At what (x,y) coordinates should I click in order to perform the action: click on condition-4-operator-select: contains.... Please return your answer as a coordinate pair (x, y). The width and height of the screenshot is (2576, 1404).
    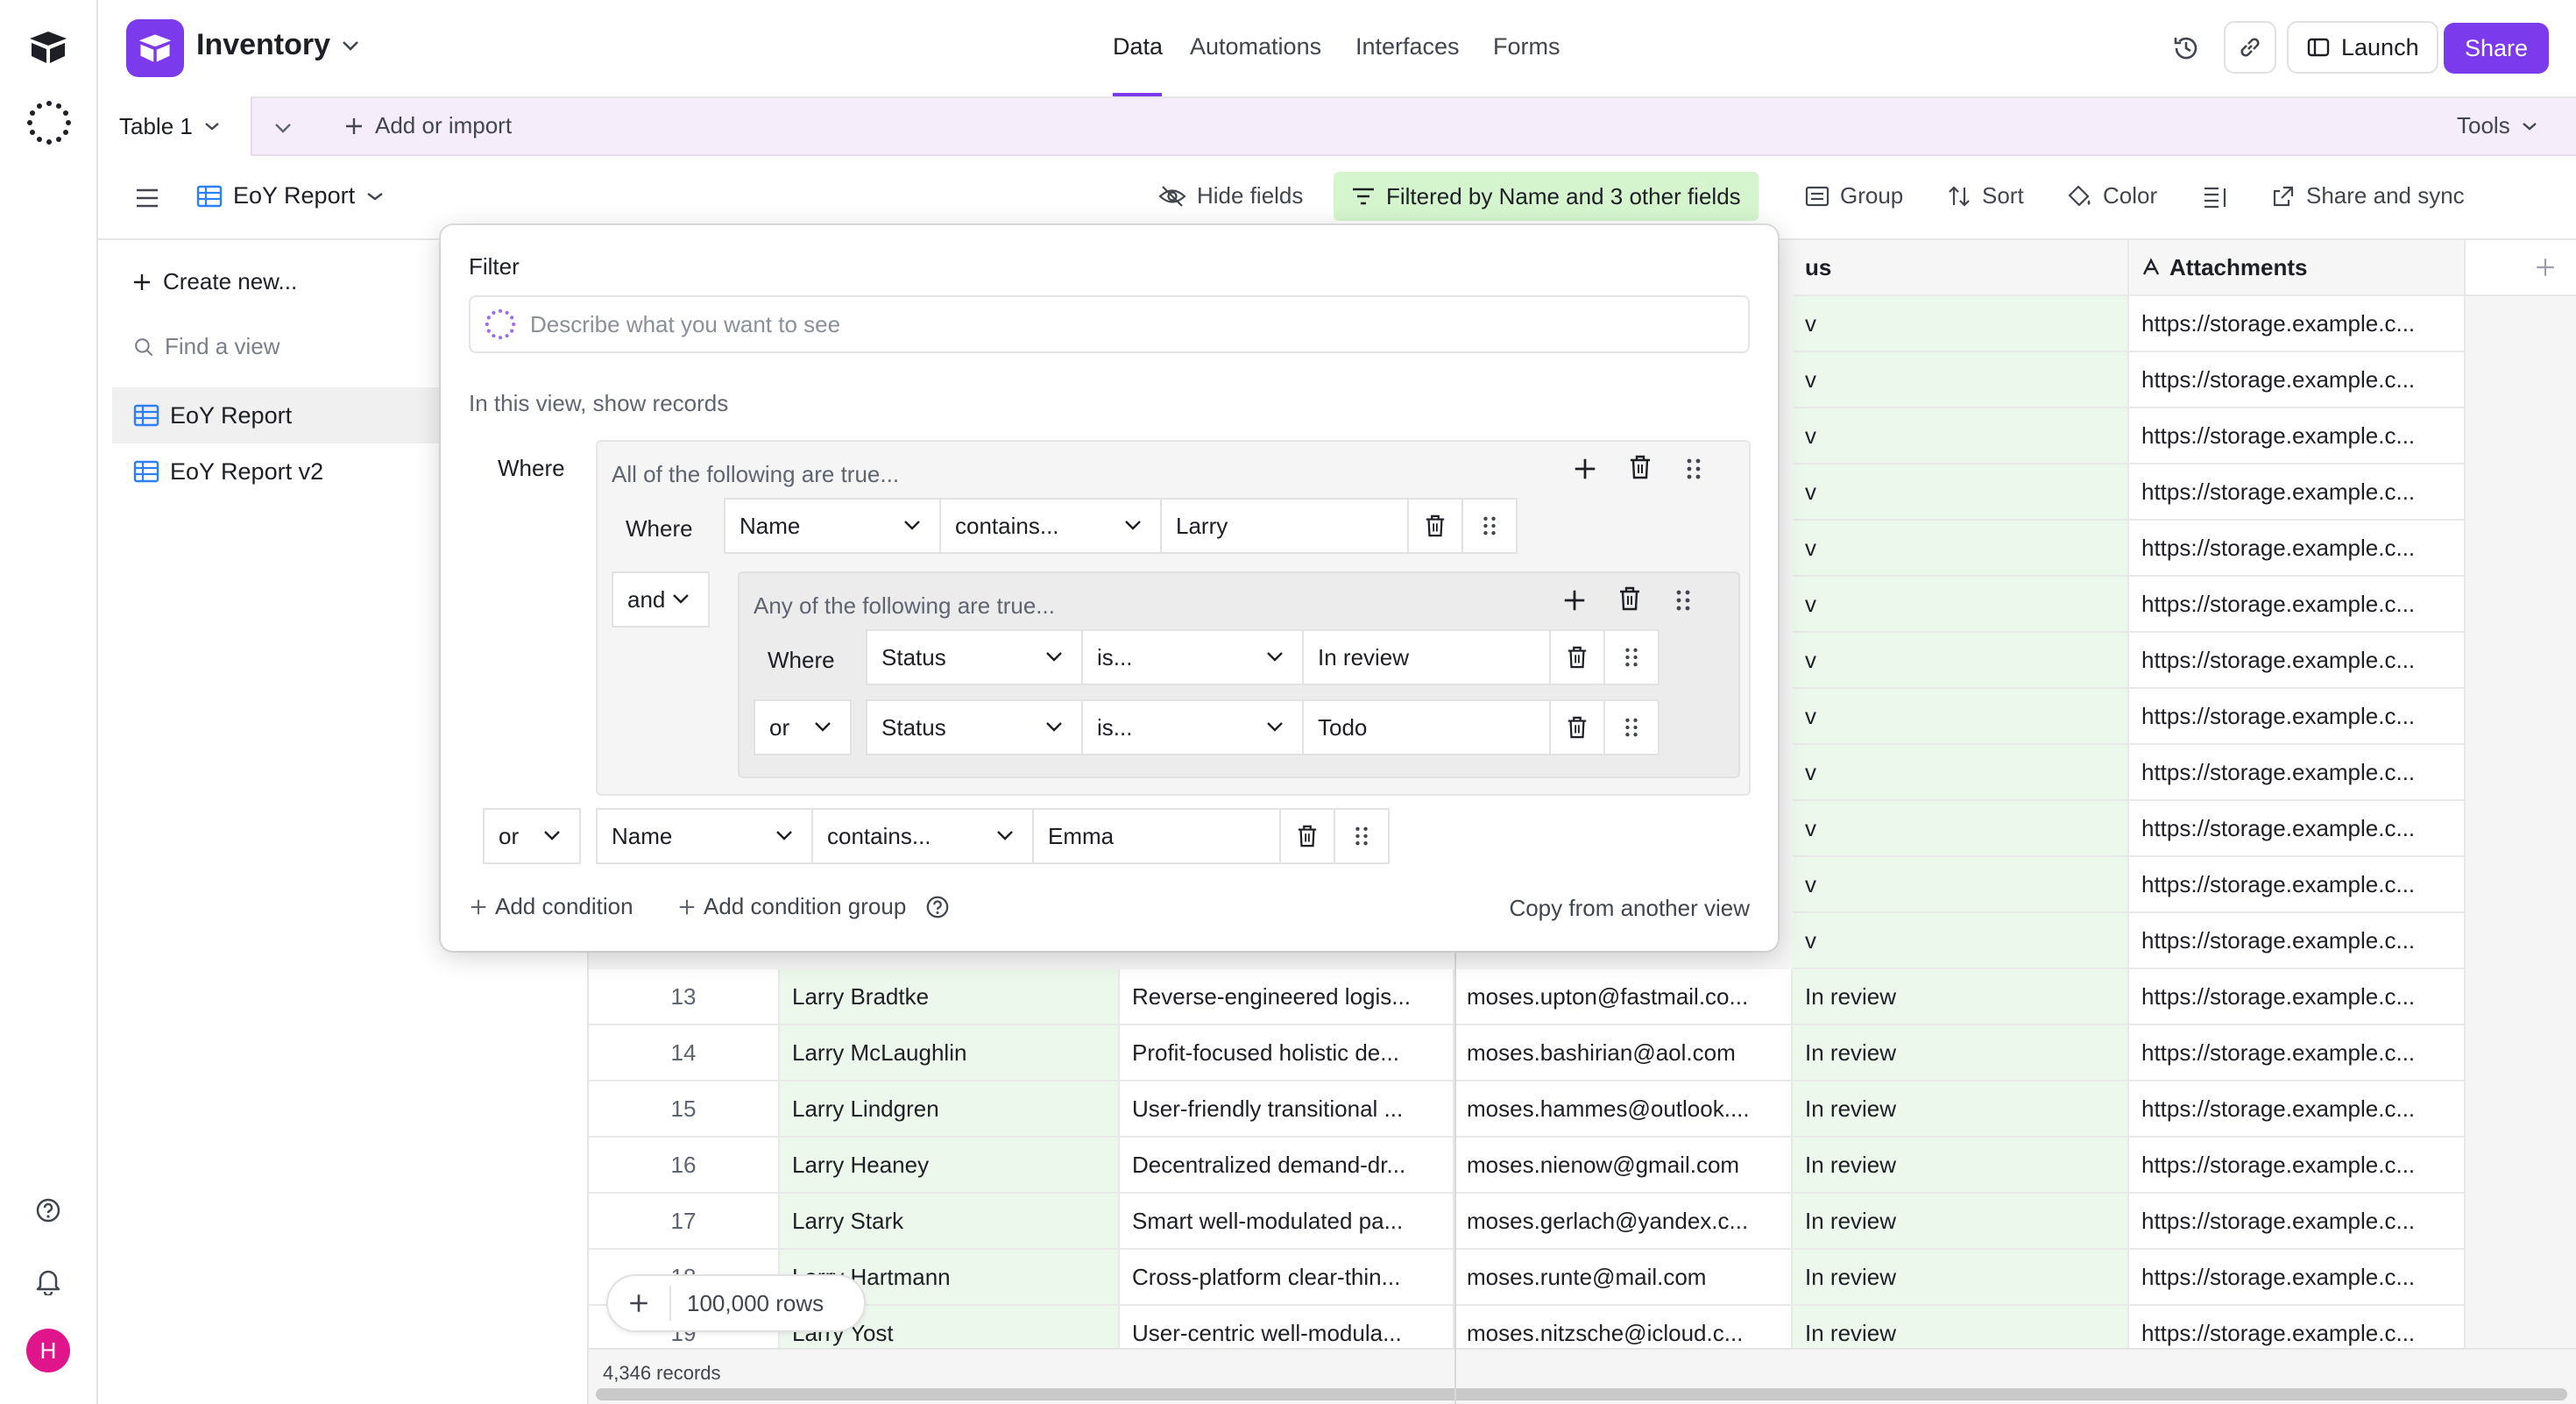
    Looking at the image, I should click on (922, 836).